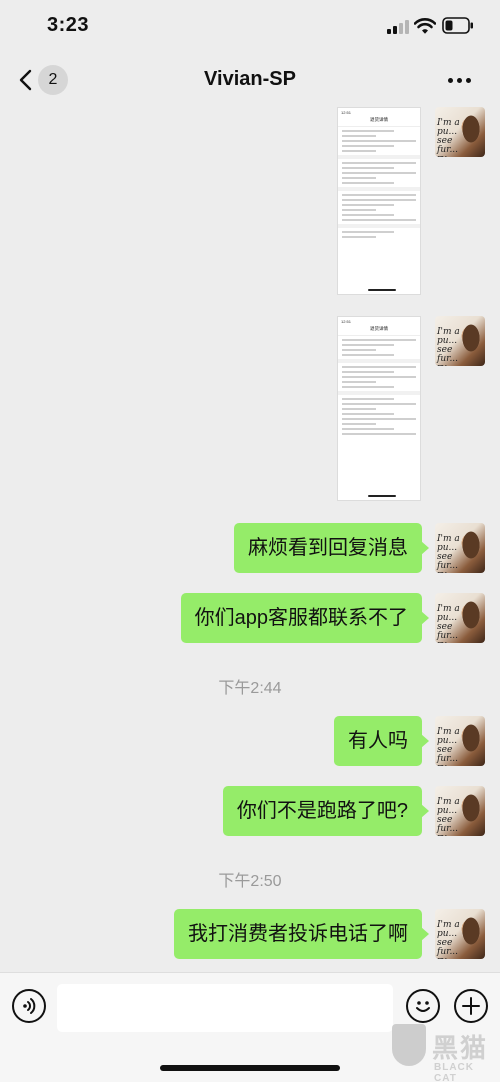 This screenshot has height=1082, width=500. Describe the element at coordinates (250, 881) in the screenshot. I see `timestamp: 下午2:50` at that location.